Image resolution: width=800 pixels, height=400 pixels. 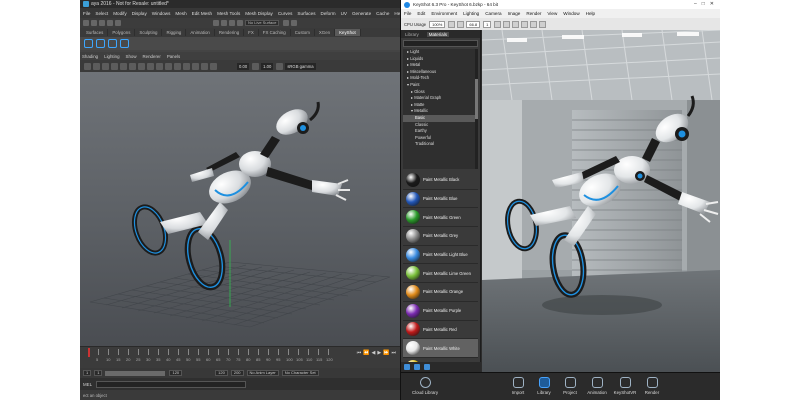 I want to click on ribbon-library-button: Library, so click(x=544, y=386).